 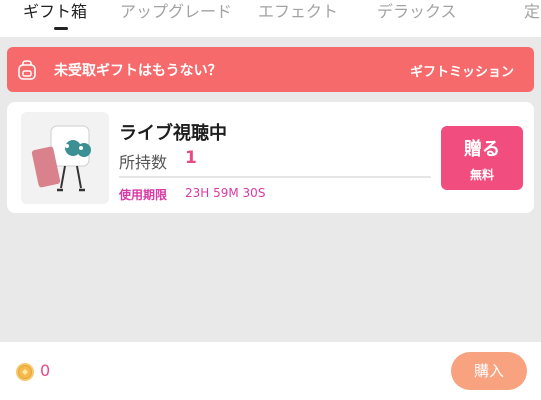 I want to click on gift-thumbnail, so click(x=65, y=158).